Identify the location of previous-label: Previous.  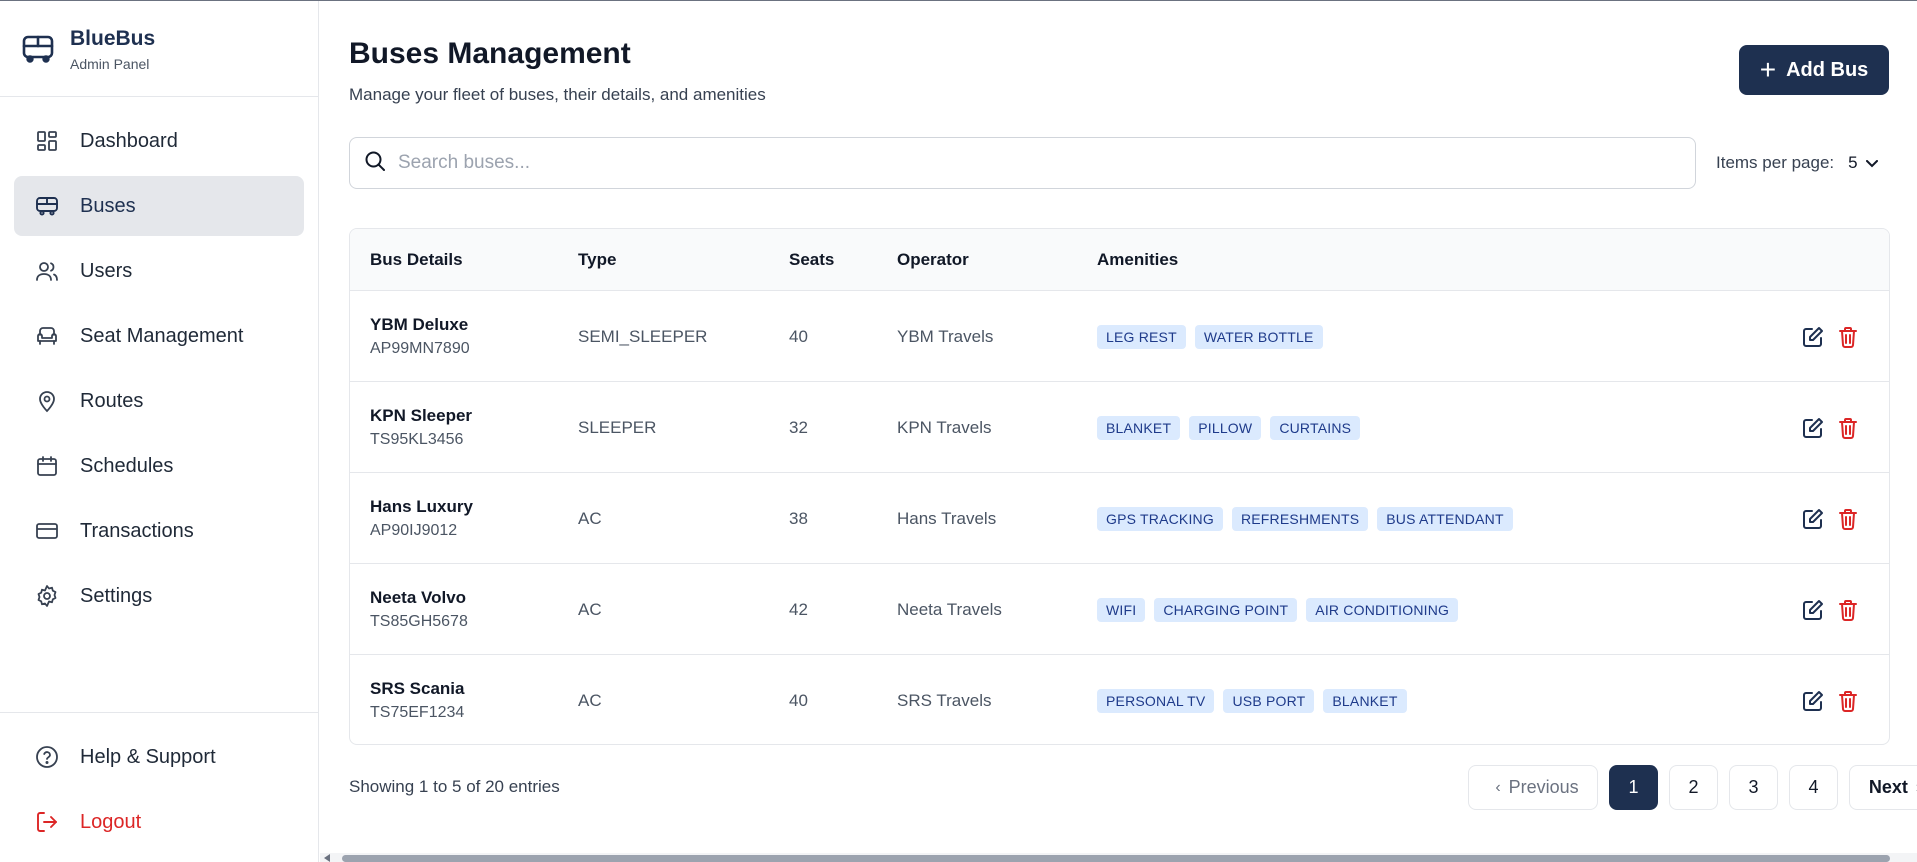
(1543, 787).